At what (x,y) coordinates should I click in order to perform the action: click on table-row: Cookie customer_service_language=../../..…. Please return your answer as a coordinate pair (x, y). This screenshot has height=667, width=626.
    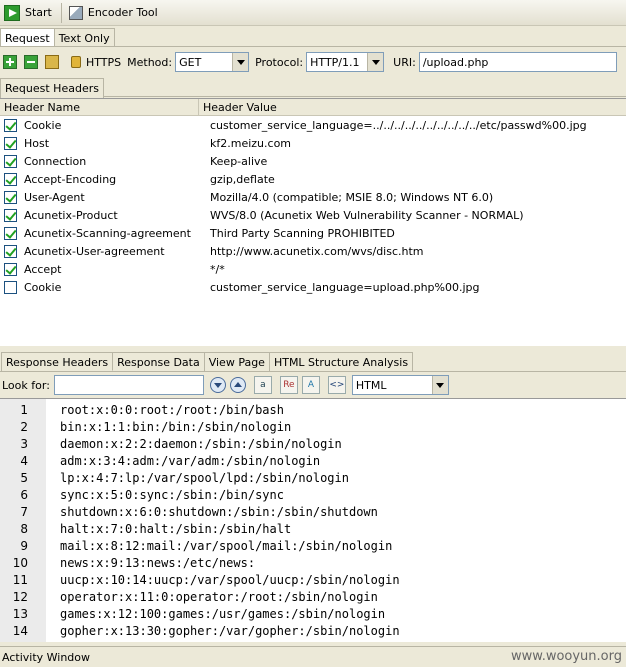
    Looking at the image, I should click on (313, 125).